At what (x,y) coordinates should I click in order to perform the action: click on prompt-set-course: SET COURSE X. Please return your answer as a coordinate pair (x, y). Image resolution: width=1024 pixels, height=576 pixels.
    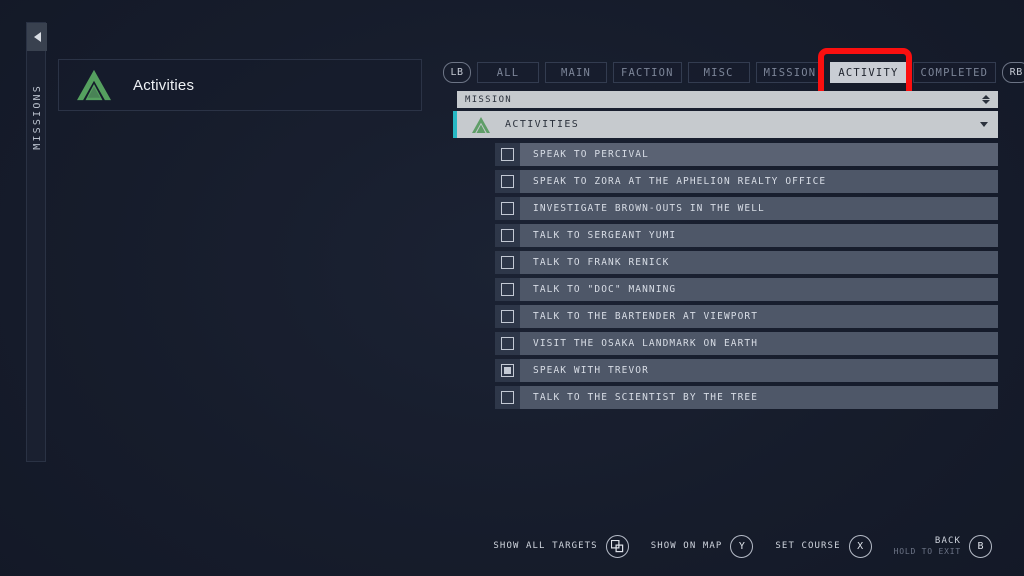
    Looking at the image, I should click on (823, 546).